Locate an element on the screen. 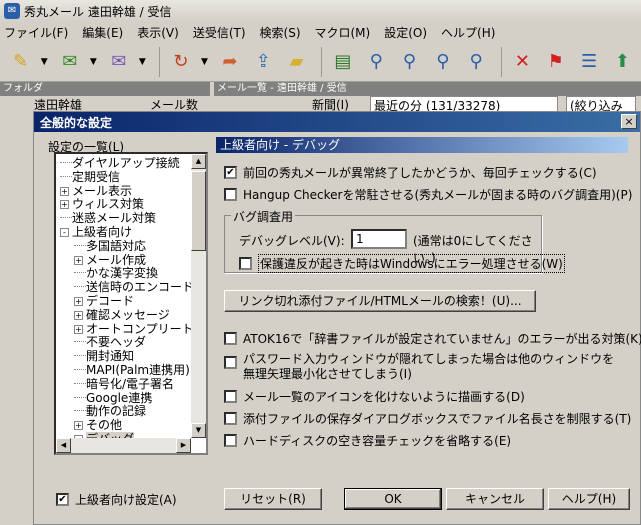 This screenshot has height=525, width=641. tree-item: ダイヤルアップ接続 is located at coordinates (120, 163).